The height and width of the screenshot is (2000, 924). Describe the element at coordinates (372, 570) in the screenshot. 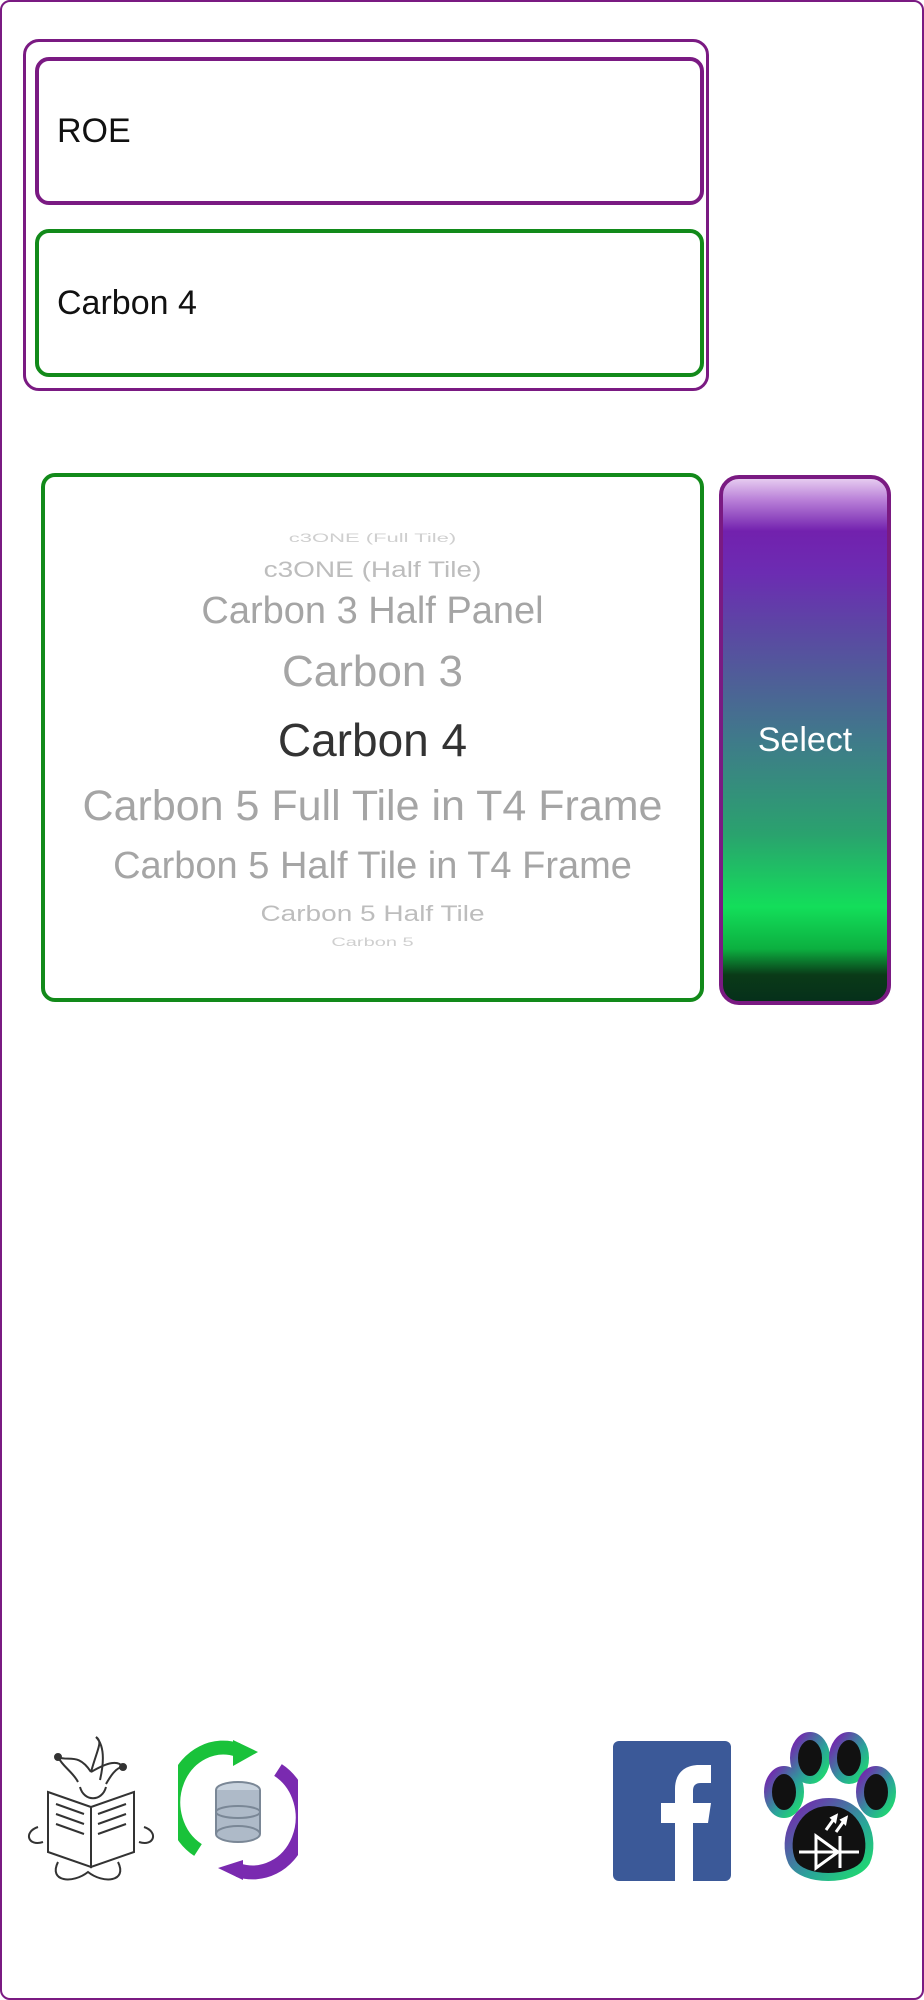

I see `picker-item: c3ONE (Half Tile)` at that location.